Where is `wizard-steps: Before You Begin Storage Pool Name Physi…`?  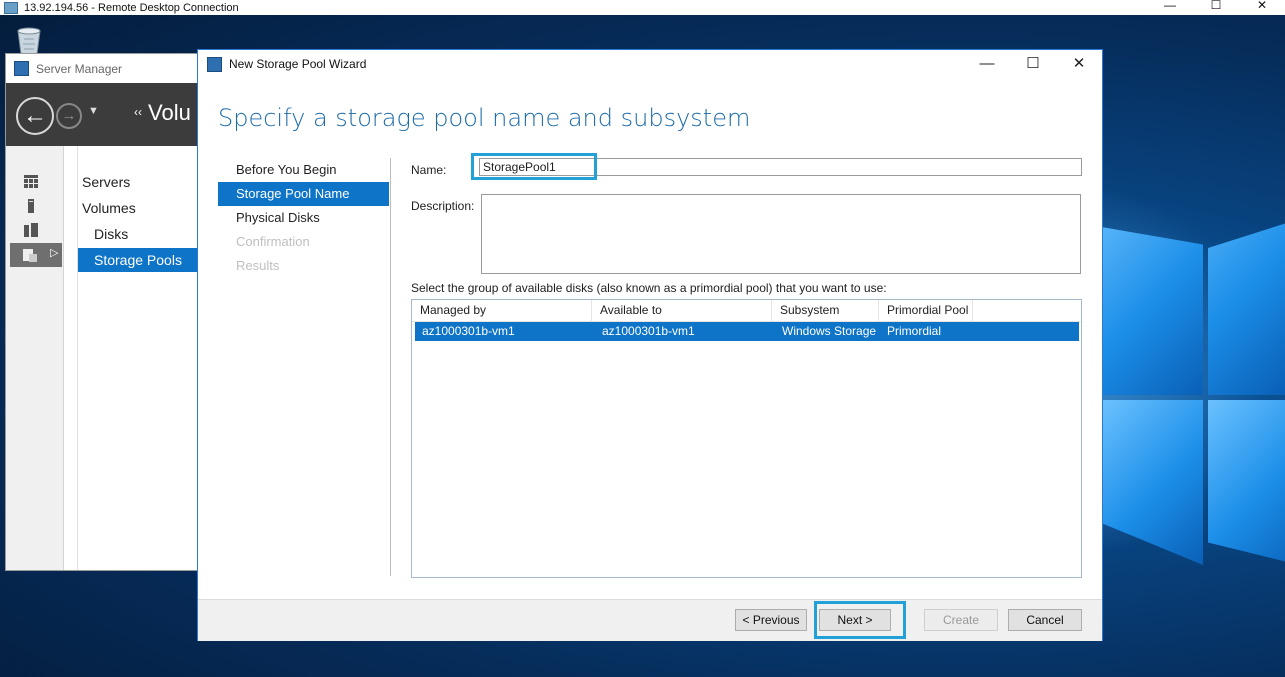 wizard-steps: Before You Begin Storage Pool Name Physi… is located at coordinates (303, 218).